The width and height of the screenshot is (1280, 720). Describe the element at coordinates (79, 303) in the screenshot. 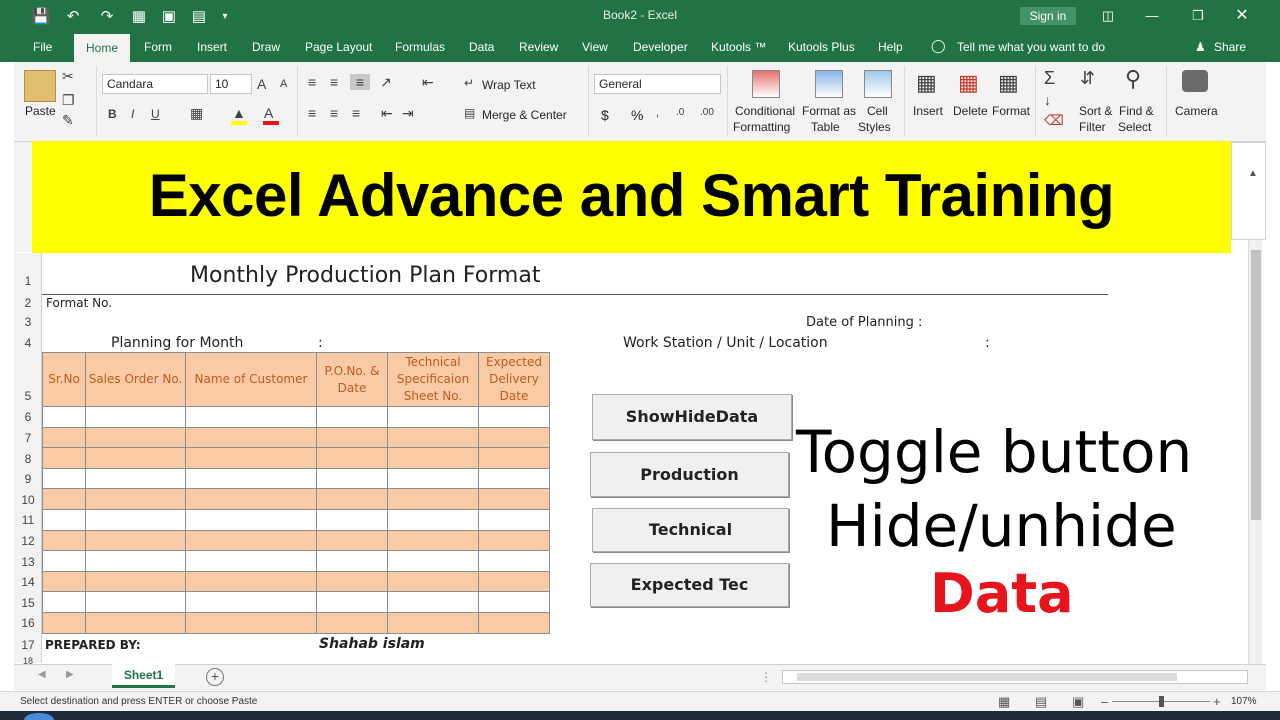

I see `format-no-label: Format No.` at that location.